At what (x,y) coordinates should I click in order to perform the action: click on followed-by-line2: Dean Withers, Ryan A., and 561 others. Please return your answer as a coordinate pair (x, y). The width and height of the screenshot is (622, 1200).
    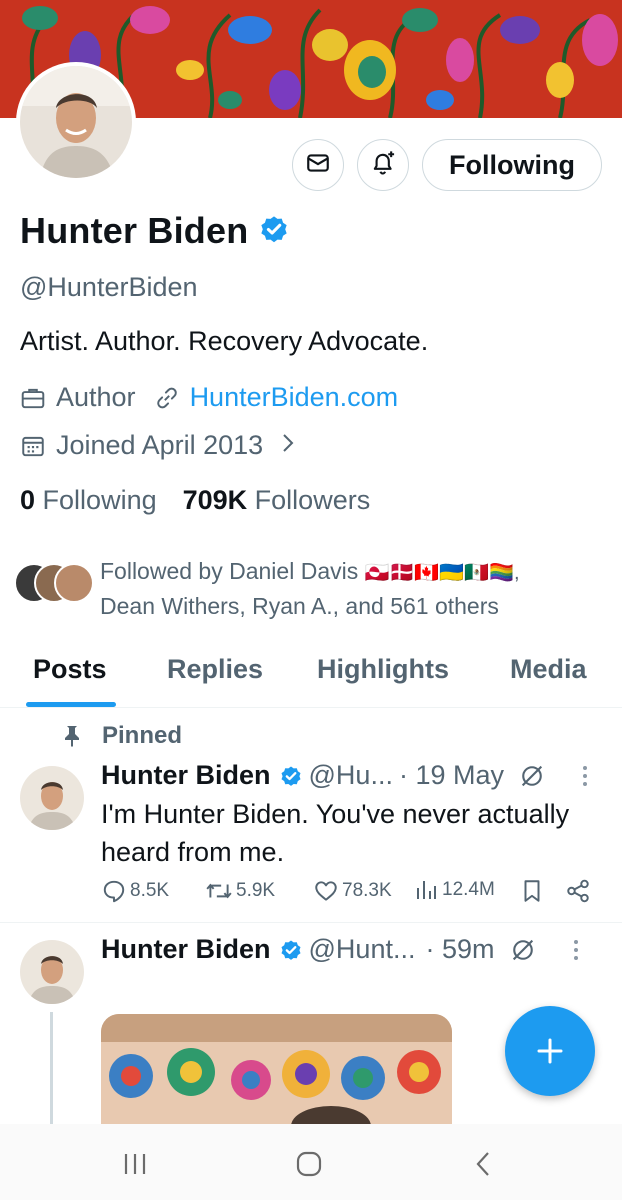
    Looking at the image, I should click on (299, 606).